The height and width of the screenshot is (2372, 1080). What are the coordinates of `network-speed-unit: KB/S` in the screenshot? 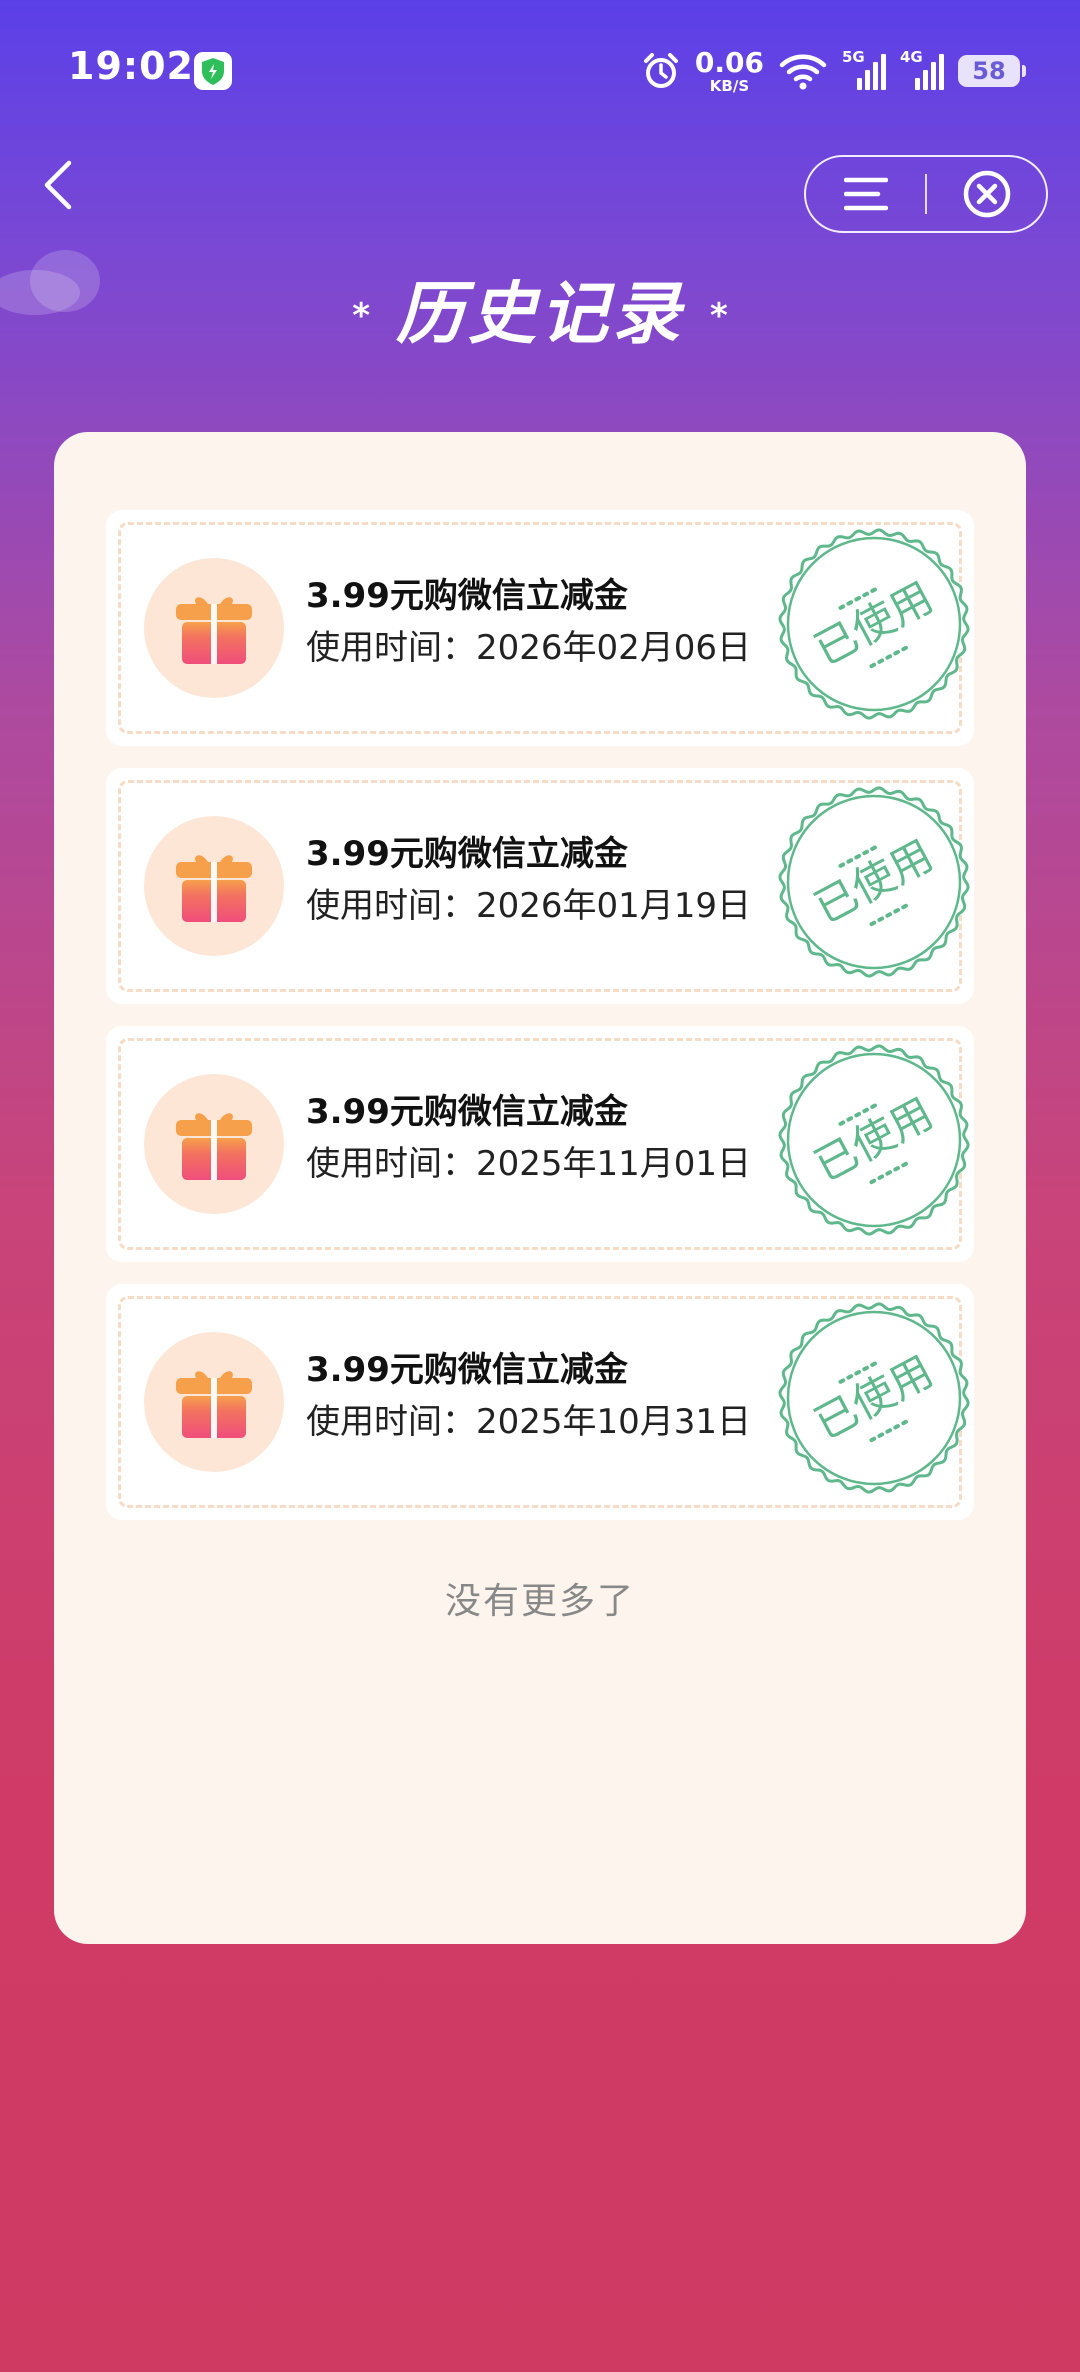 It's located at (729, 85).